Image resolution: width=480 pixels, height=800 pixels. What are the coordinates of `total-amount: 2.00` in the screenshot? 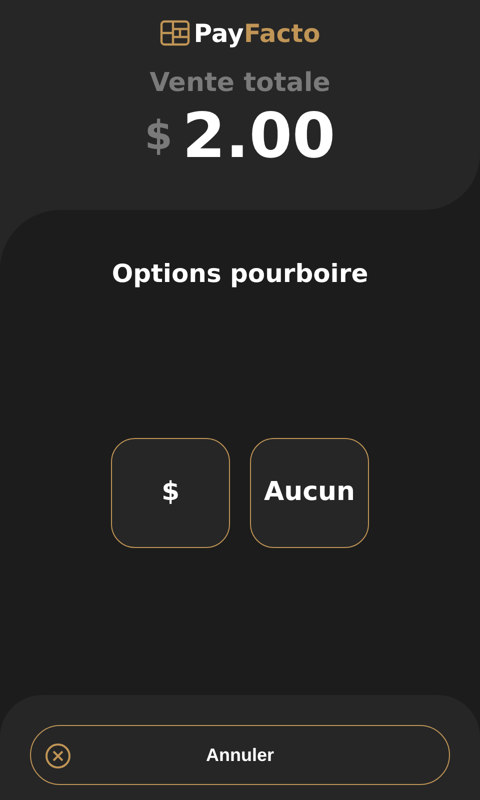 It's located at (259, 136).